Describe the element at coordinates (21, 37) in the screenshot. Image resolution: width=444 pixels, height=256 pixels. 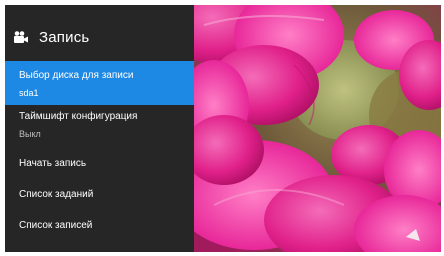
I see `video-camera-icon` at that location.